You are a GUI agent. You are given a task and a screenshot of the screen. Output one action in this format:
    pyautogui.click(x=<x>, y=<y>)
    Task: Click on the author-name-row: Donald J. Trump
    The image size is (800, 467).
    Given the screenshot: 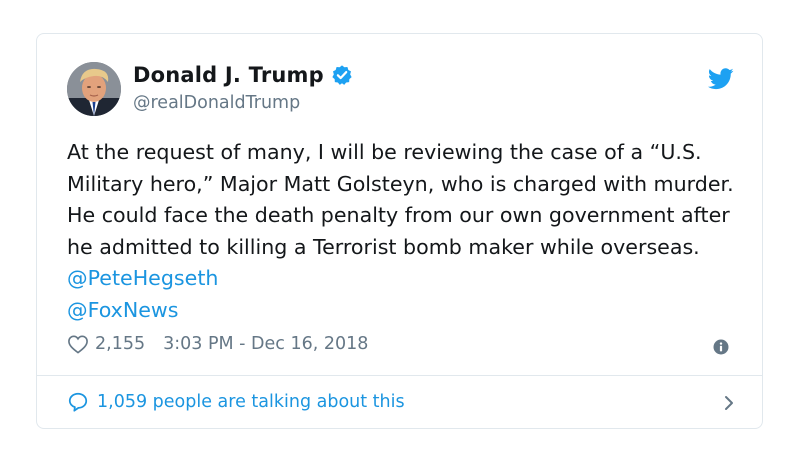 What is the action you would take?
    pyautogui.click(x=243, y=75)
    